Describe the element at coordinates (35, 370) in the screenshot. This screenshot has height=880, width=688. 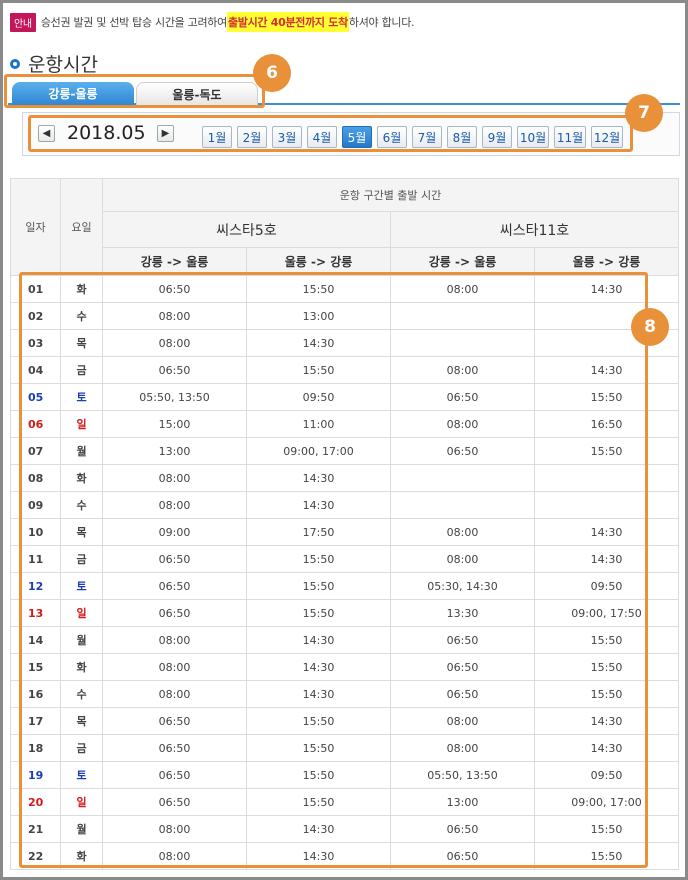
I see `cell-day: 04` at that location.